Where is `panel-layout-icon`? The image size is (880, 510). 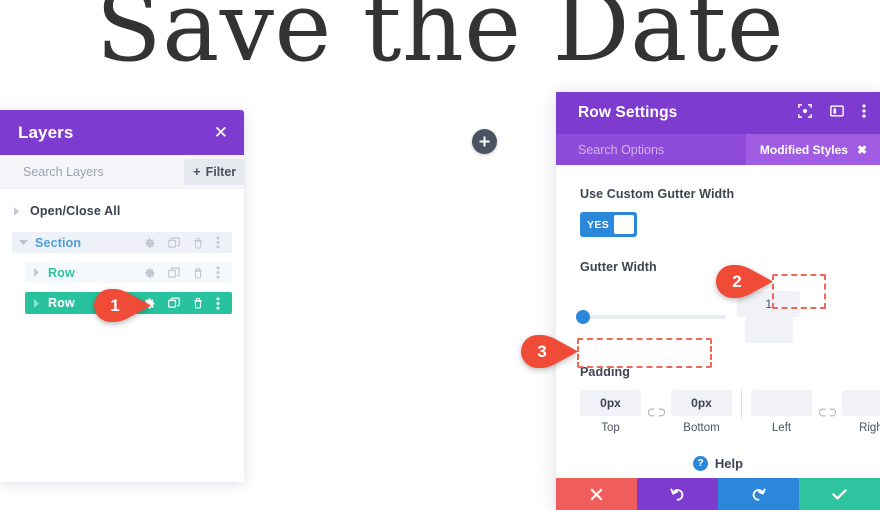 panel-layout-icon is located at coordinates (837, 113).